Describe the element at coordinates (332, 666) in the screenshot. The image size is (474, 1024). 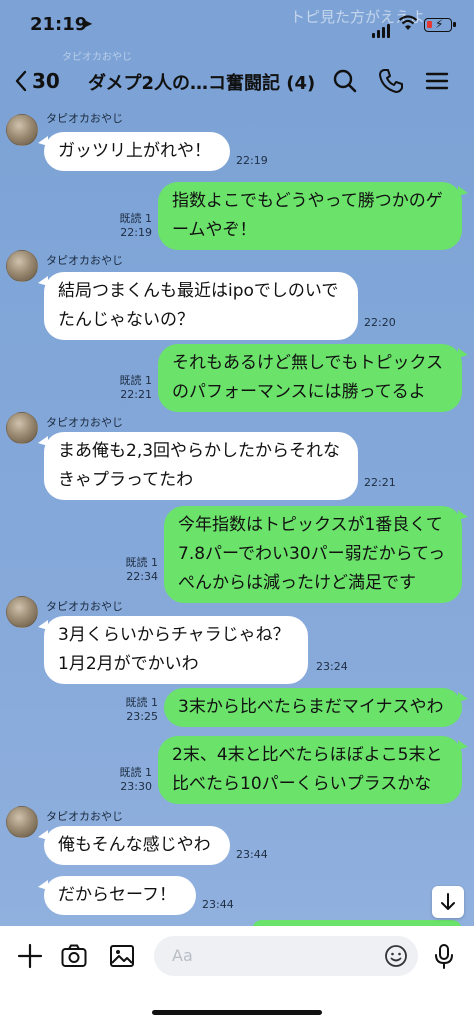
I see `message-time: 23:24` at that location.